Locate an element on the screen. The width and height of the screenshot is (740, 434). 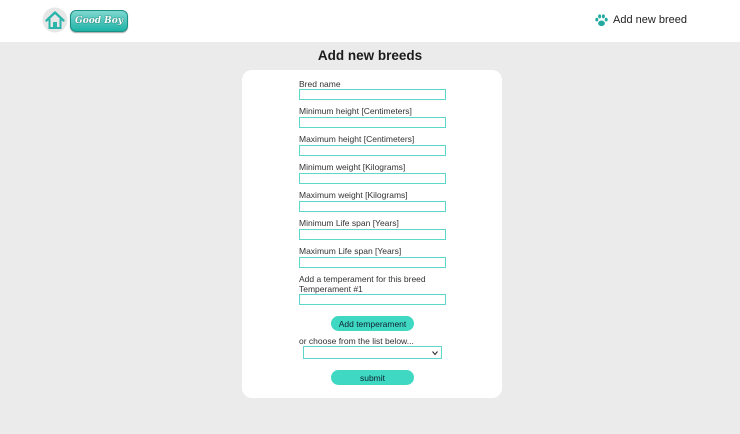
min-weight-input is located at coordinates (372, 178).